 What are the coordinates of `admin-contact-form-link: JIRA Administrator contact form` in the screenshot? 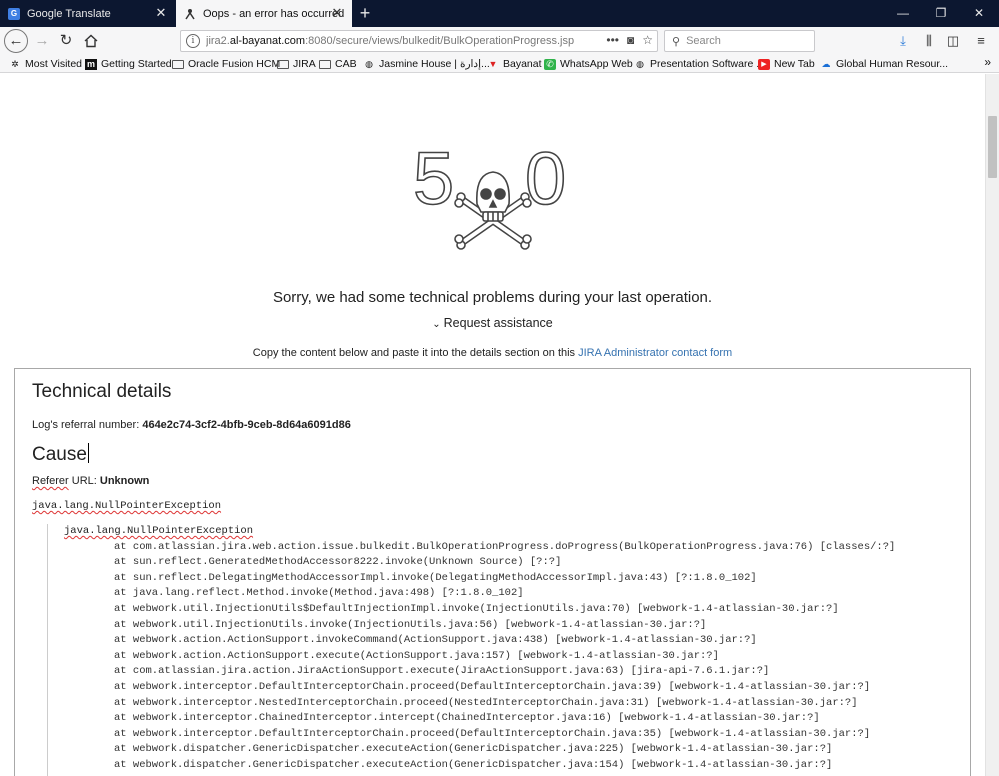 It's located at (655, 353).